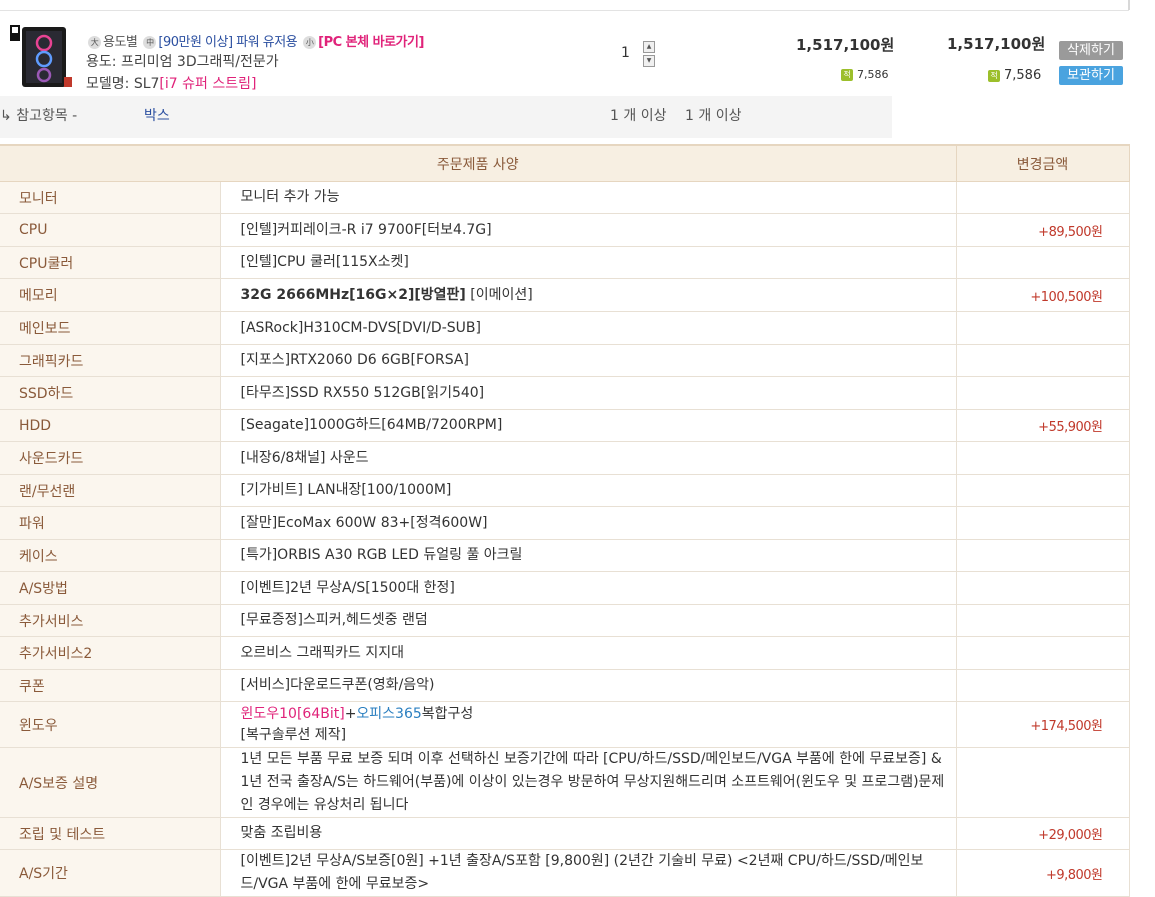 The image size is (1155, 897). Describe the element at coordinates (996, 44) in the screenshot. I see `total-price: 1,517,100원` at that location.